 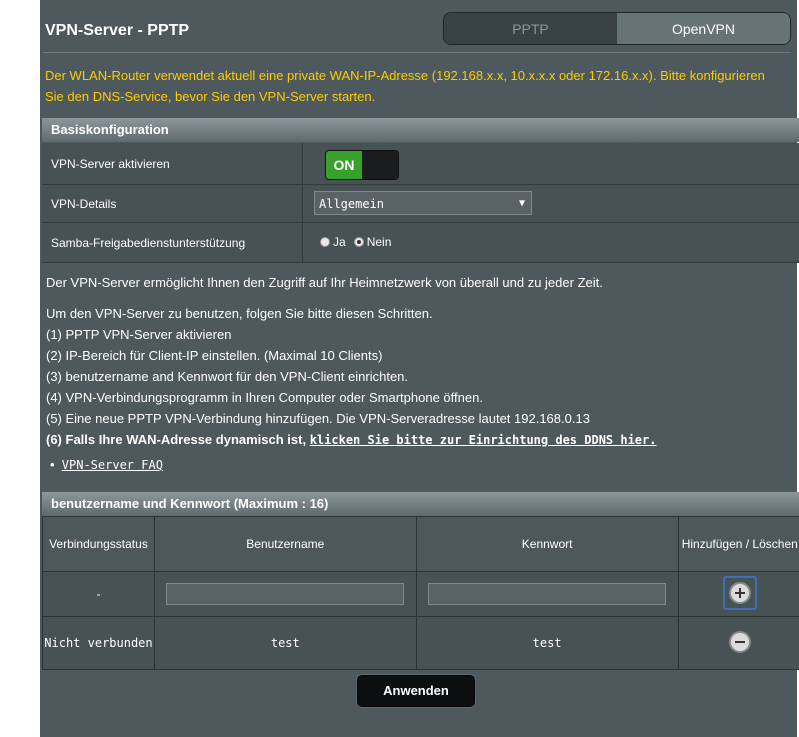 I want to click on vpn-details-row: VPN-Details Allgemein ▼, so click(x=420, y=204).